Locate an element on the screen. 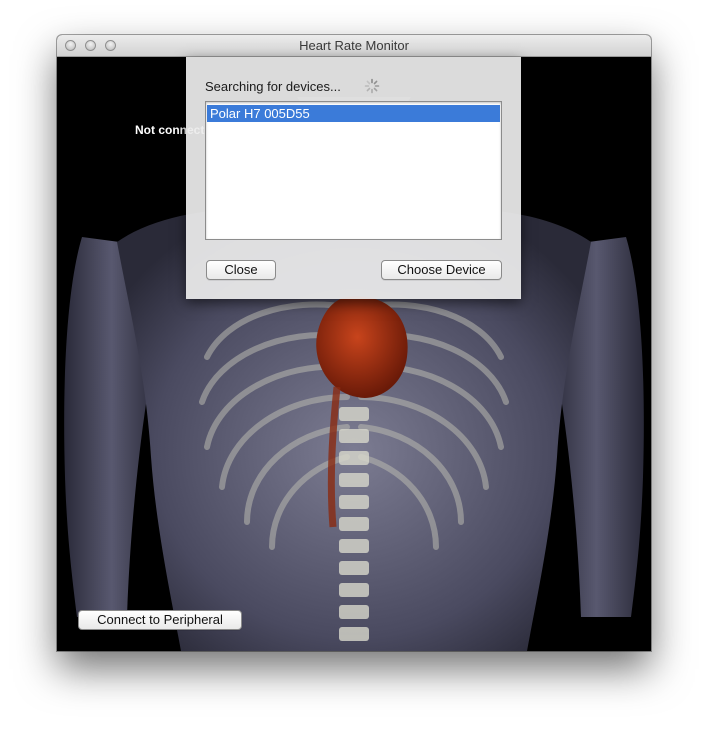 This screenshot has width=708, height=730. connect-to-peripheral-button: Connect to Peripheral is located at coordinates (160, 620).